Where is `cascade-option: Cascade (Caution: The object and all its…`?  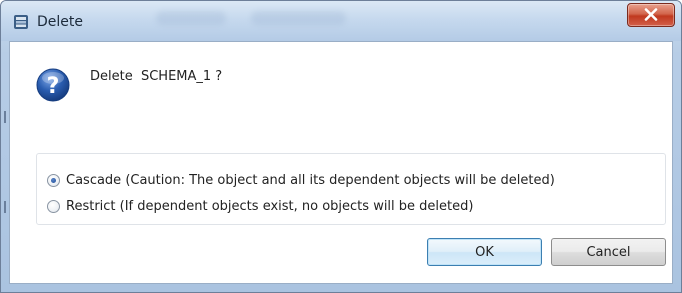
cascade-option: Cascade (Caution: The object and all its… is located at coordinates (301, 180).